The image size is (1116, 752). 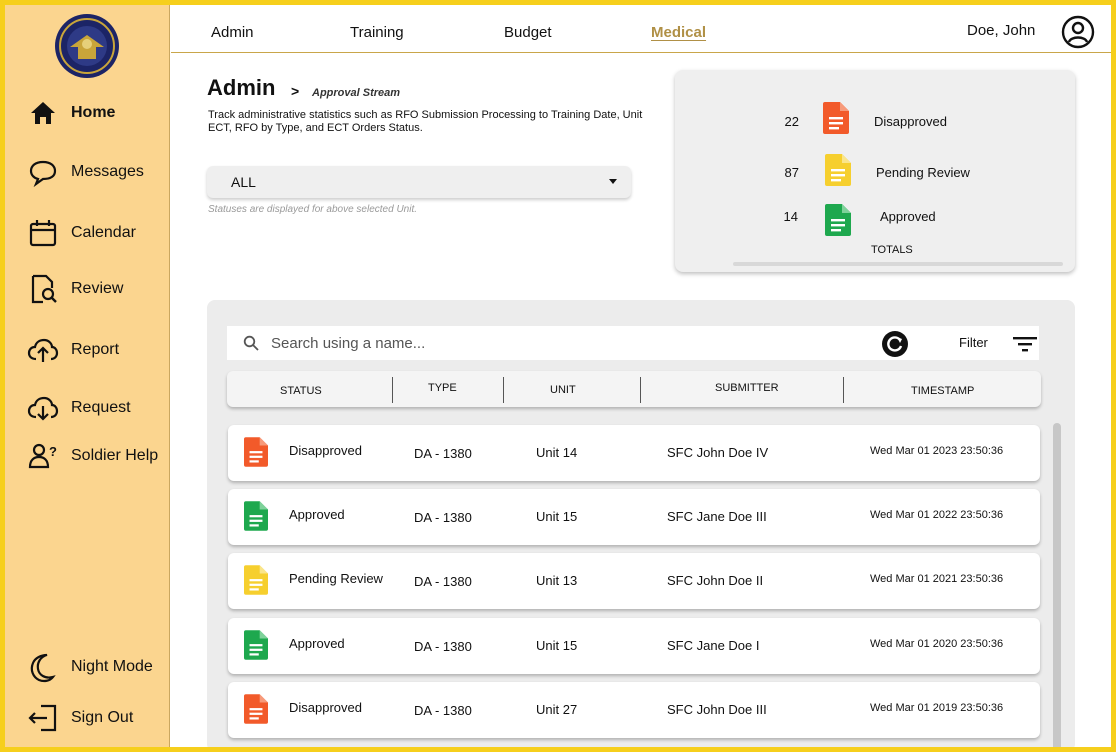 I want to click on sidebar-item-label: Night Mode, so click(x=112, y=666).